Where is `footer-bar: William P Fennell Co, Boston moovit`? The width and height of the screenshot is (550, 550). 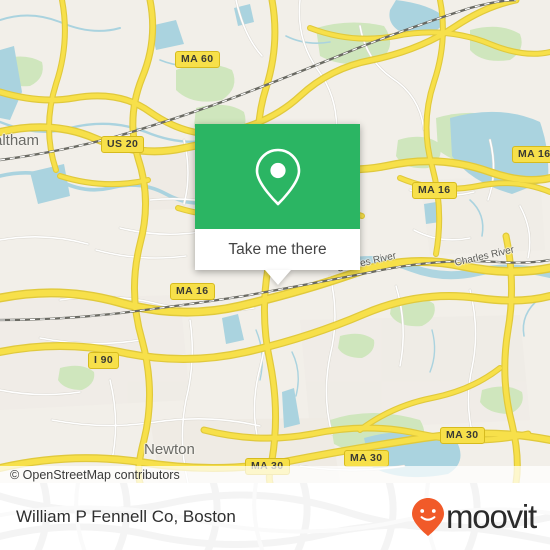 footer-bar: William P Fennell Co, Boston moovit is located at coordinates (275, 516).